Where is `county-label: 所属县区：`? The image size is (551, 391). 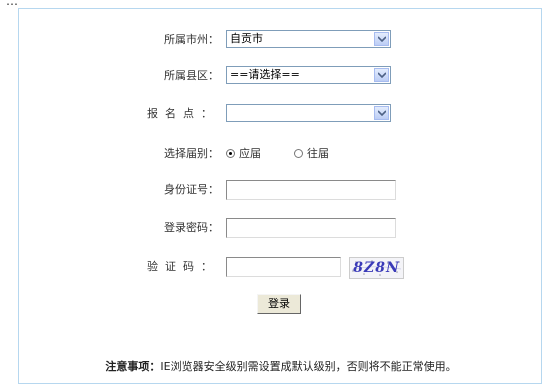 county-label: 所属县区： is located at coordinates (191, 75).